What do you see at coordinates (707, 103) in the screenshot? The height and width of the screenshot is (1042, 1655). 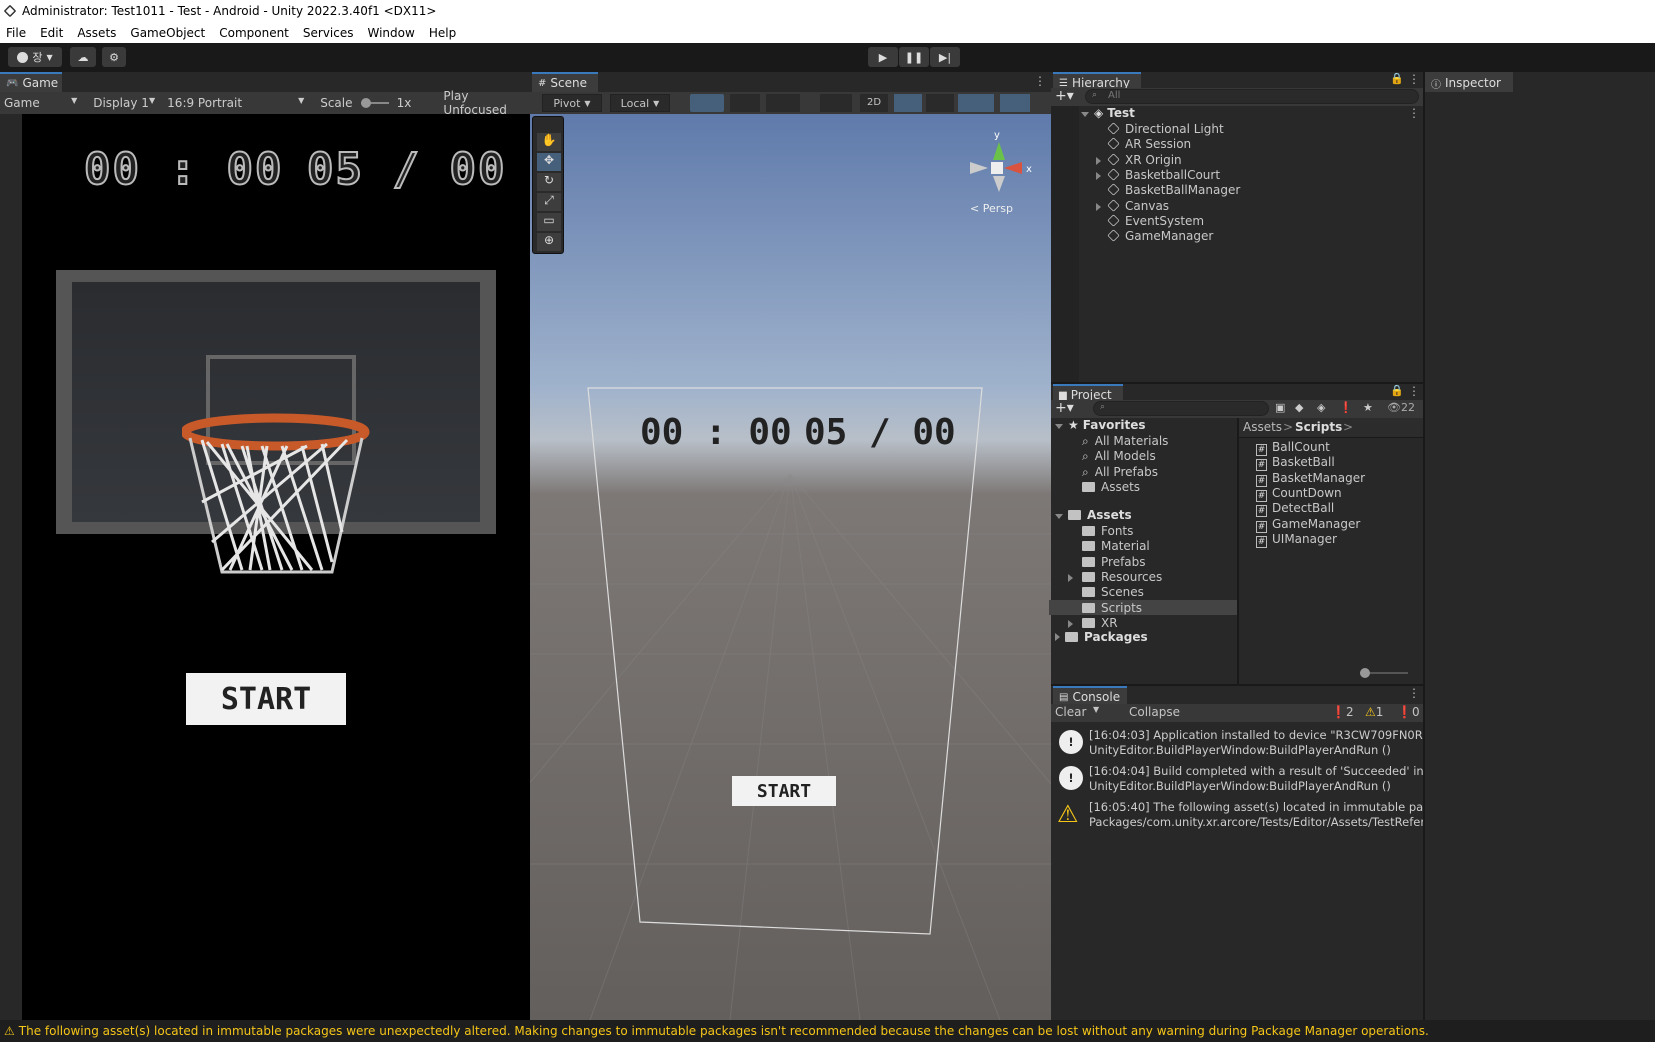 I see `grid-snap-button` at bounding box center [707, 103].